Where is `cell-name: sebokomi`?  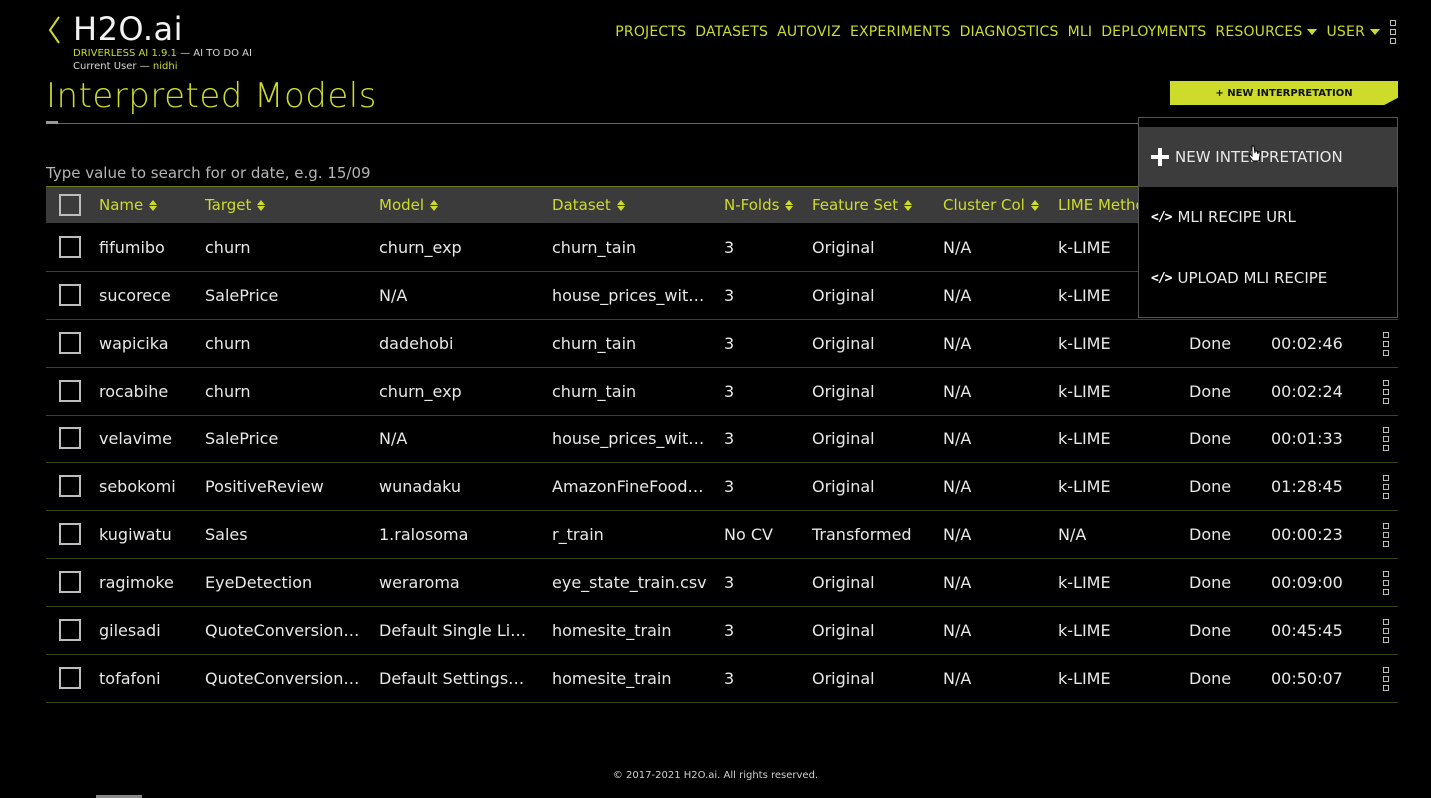 cell-name: sebokomi is located at coordinates (149, 486).